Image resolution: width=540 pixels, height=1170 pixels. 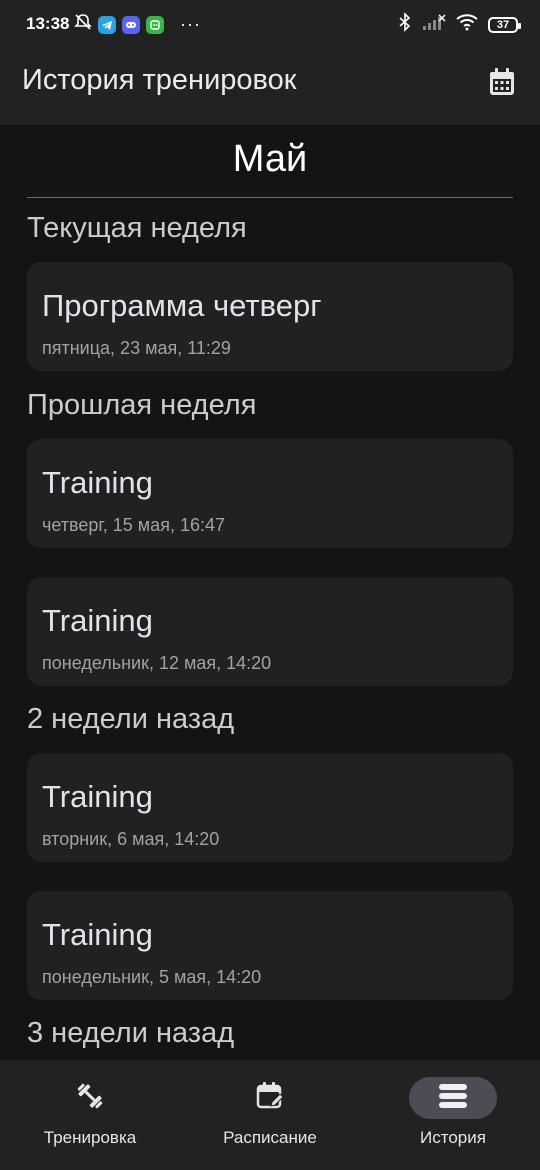 I want to click on battery-indicator: 37, so click(x=504, y=24).